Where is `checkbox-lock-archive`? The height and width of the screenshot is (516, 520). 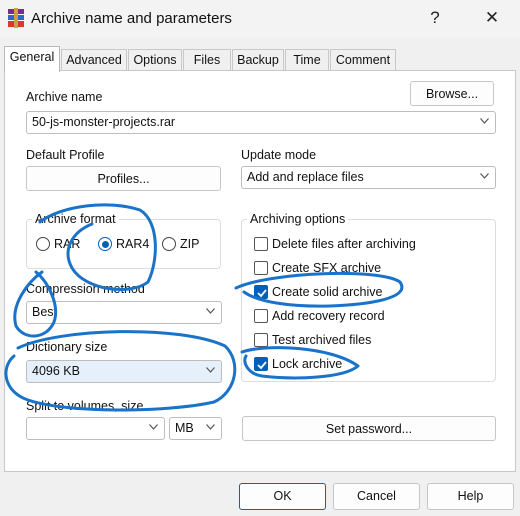 checkbox-lock-archive is located at coordinates (261, 364).